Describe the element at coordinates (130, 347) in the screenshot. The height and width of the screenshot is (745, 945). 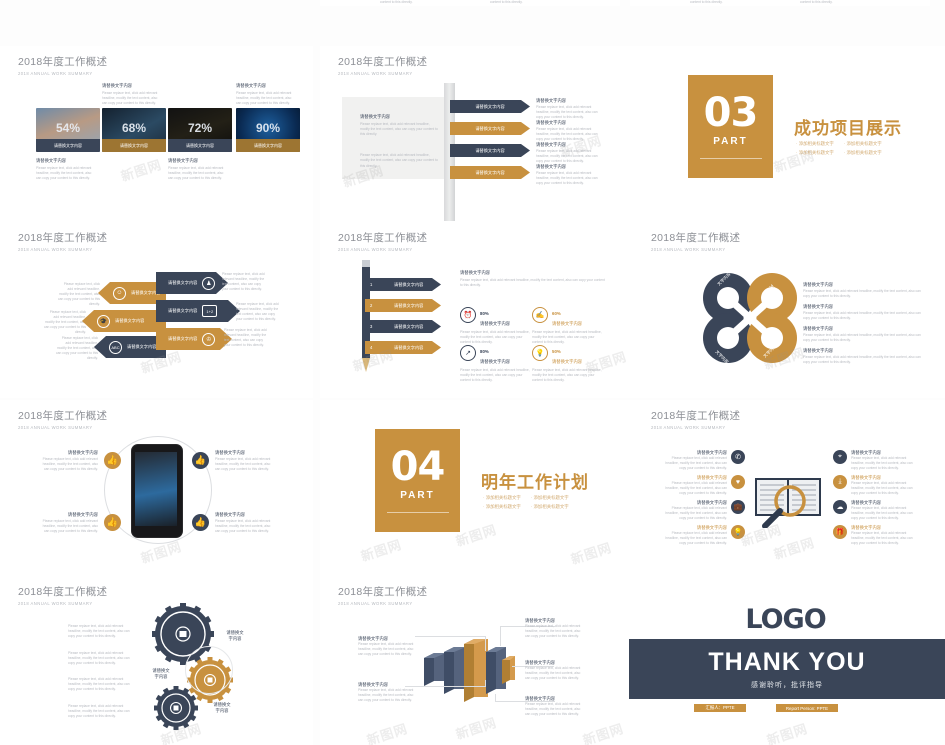
I see `left-arrow-row: ABC 请替换文字内容` at that location.